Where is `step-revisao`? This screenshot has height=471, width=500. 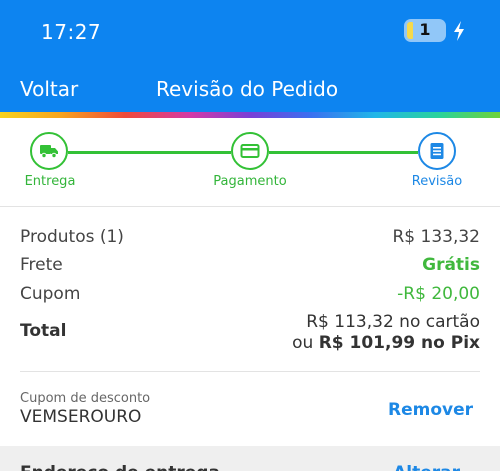 step-revisao is located at coordinates (437, 151).